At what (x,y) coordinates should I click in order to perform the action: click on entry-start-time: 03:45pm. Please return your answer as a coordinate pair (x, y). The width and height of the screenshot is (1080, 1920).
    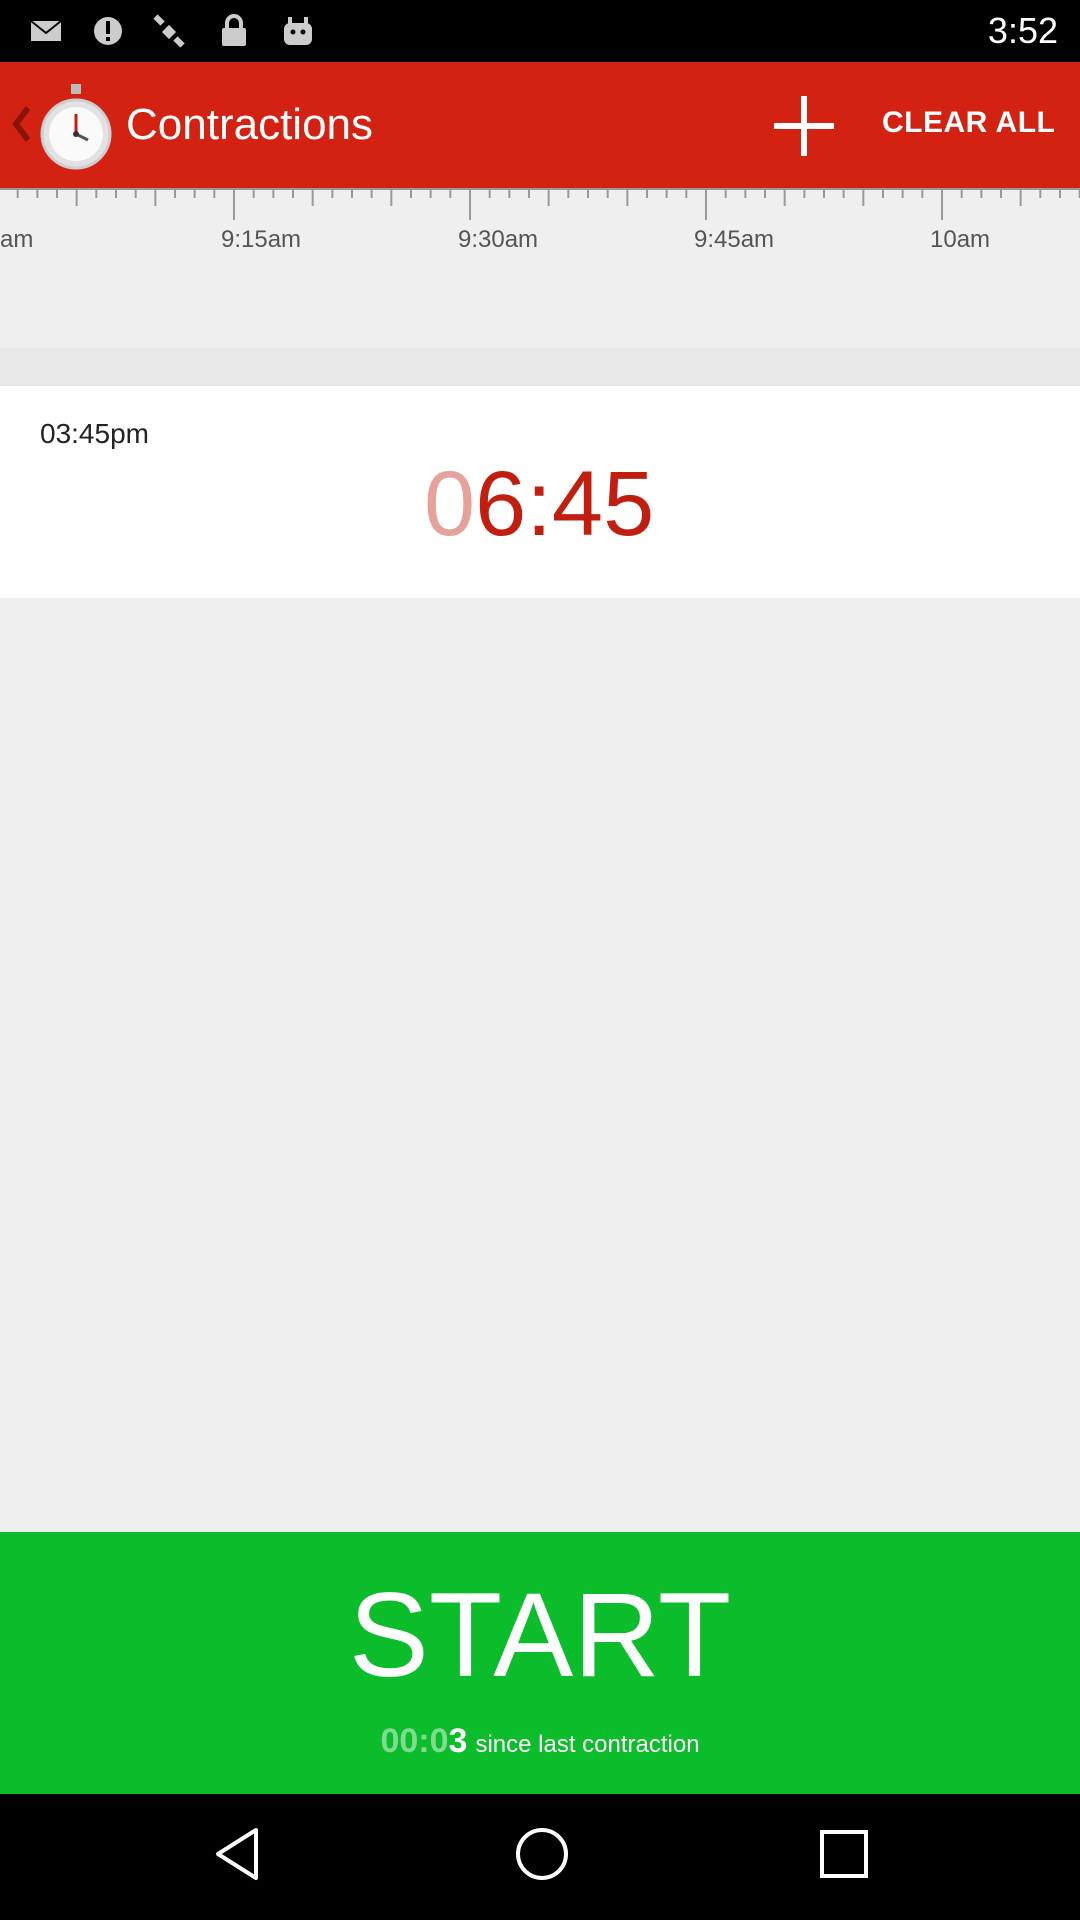
    Looking at the image, I should click on (94, 433).